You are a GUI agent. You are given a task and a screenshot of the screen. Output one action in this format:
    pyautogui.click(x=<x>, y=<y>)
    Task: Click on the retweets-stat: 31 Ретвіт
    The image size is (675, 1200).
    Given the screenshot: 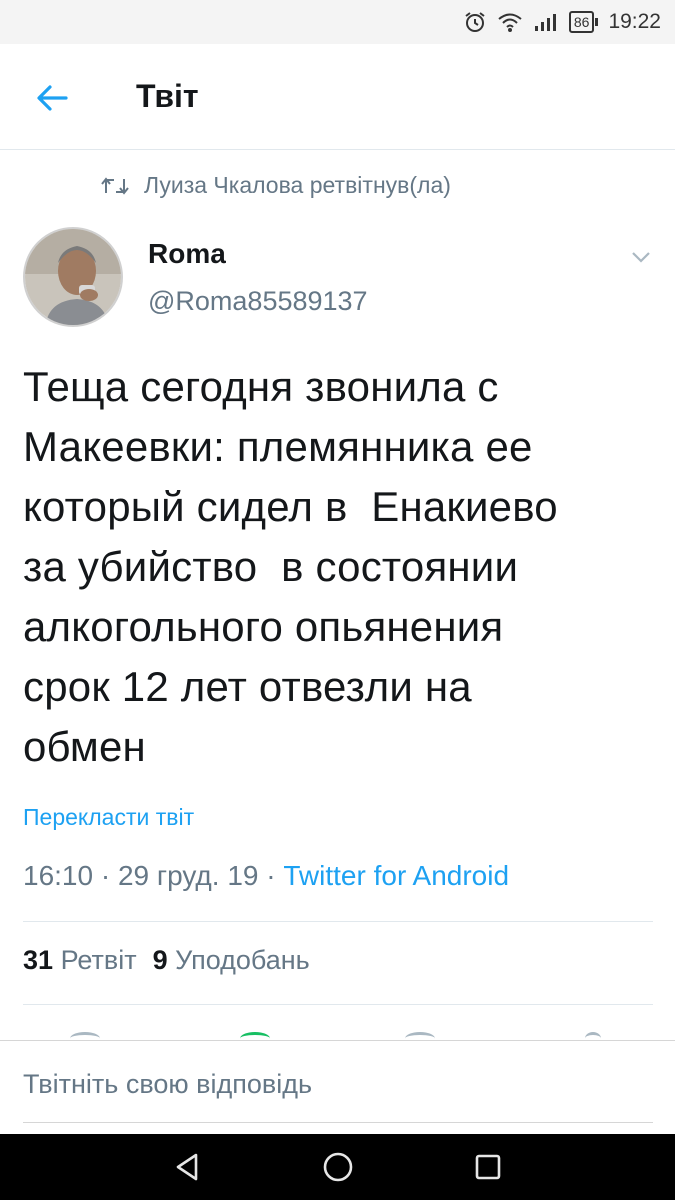 What is the action you would take?
    pyautogui.click(x=80, y=960)
    